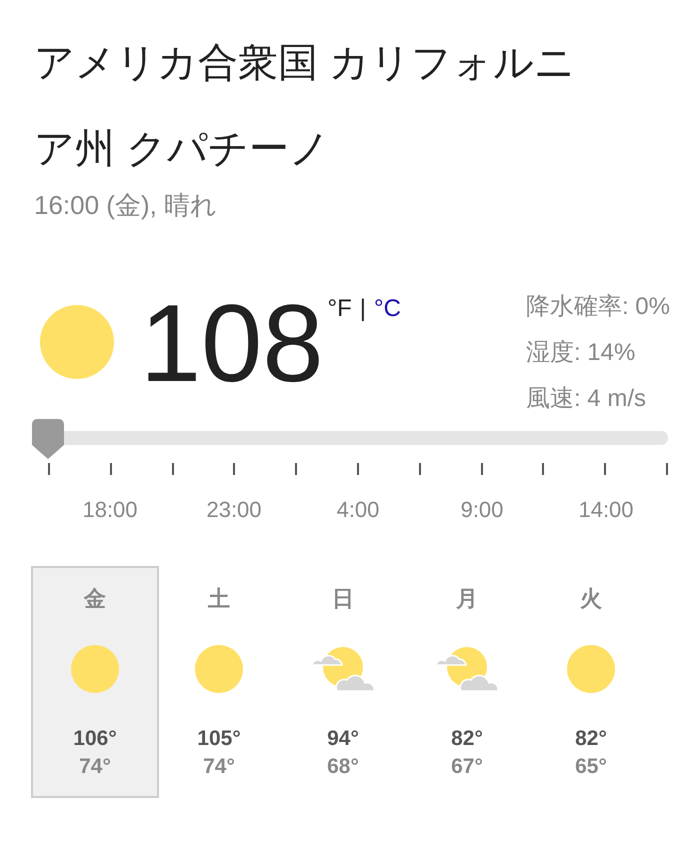 The width and height of the screenshot is (690, 851). Describe the element at coordinates (219, 739) in the screenshot. I see `high-temperature: 105°` at that location.